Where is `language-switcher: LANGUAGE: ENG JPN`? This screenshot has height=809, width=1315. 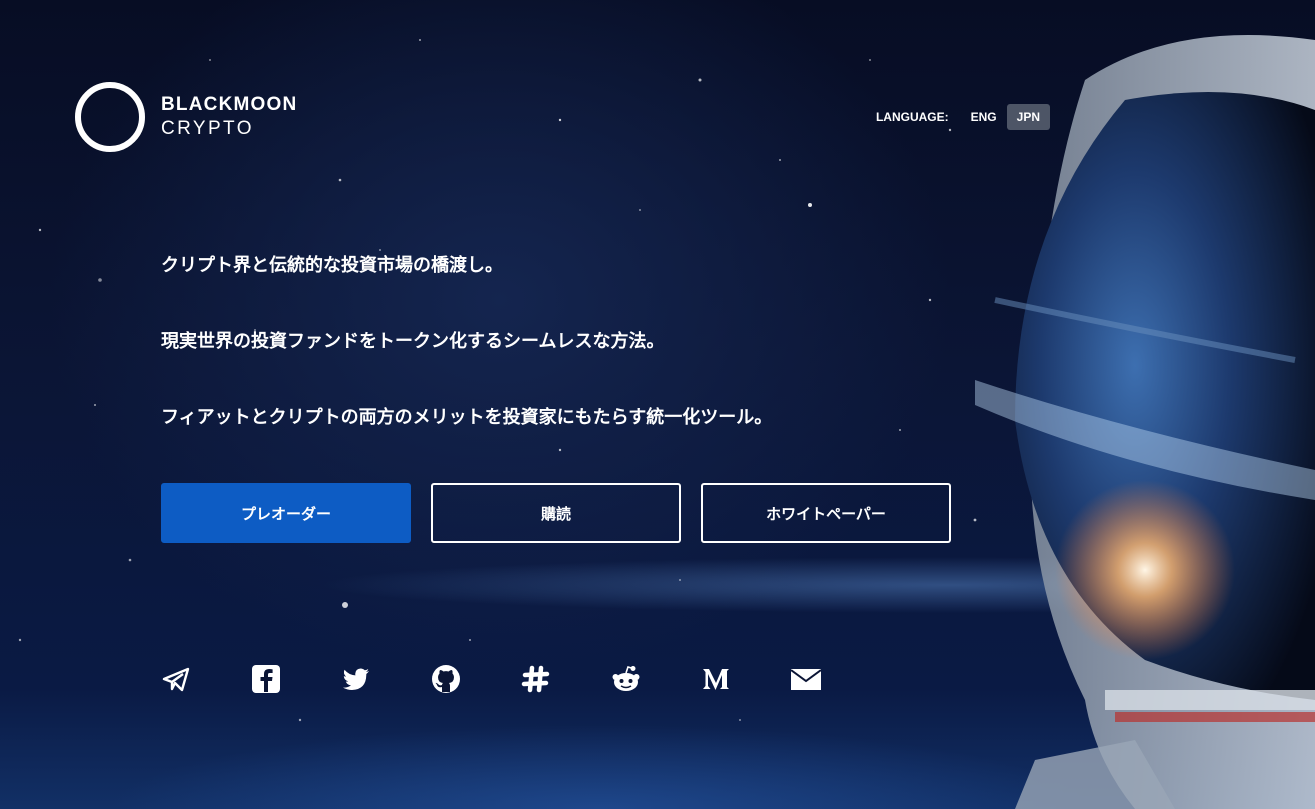 language-switcher: LANGUAGE: ENG JPN is located at coordinates (963, 117).